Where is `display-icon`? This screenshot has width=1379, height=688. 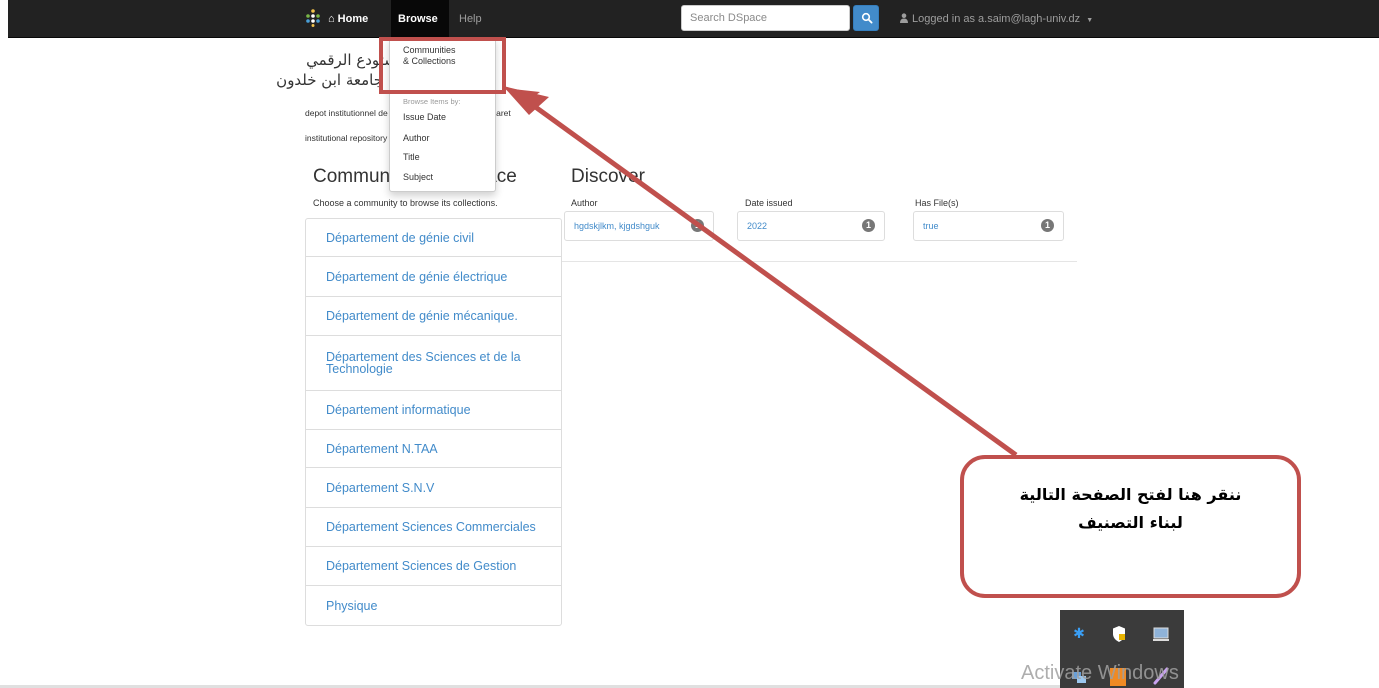
display-icon is located at coordinates (1161, 634).